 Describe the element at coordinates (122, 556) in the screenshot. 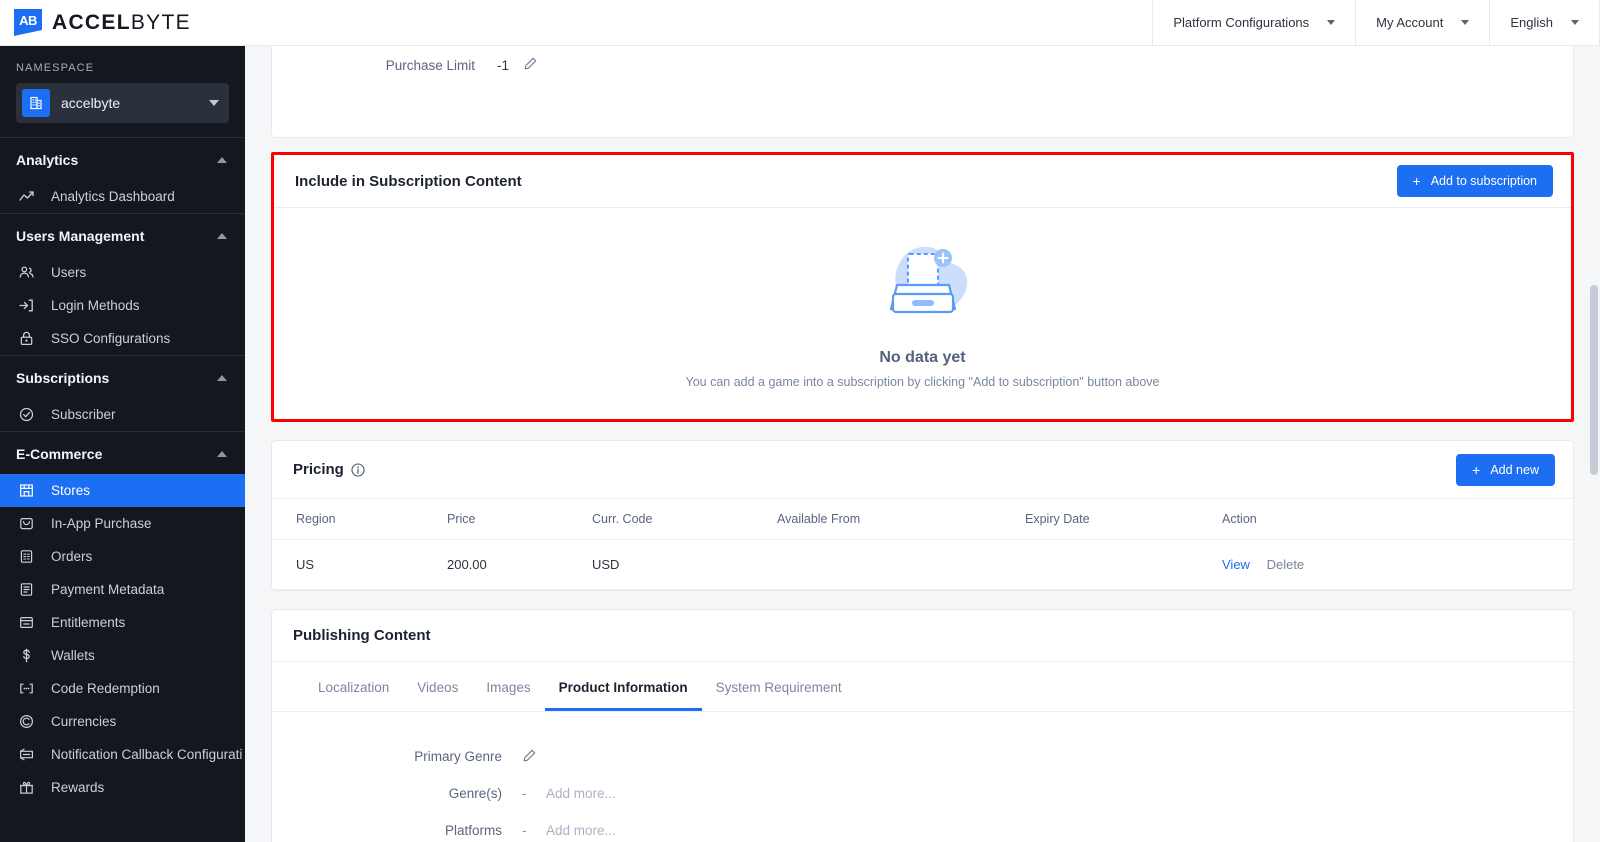

I see `sidebar-item-orders: Orders` at that location.